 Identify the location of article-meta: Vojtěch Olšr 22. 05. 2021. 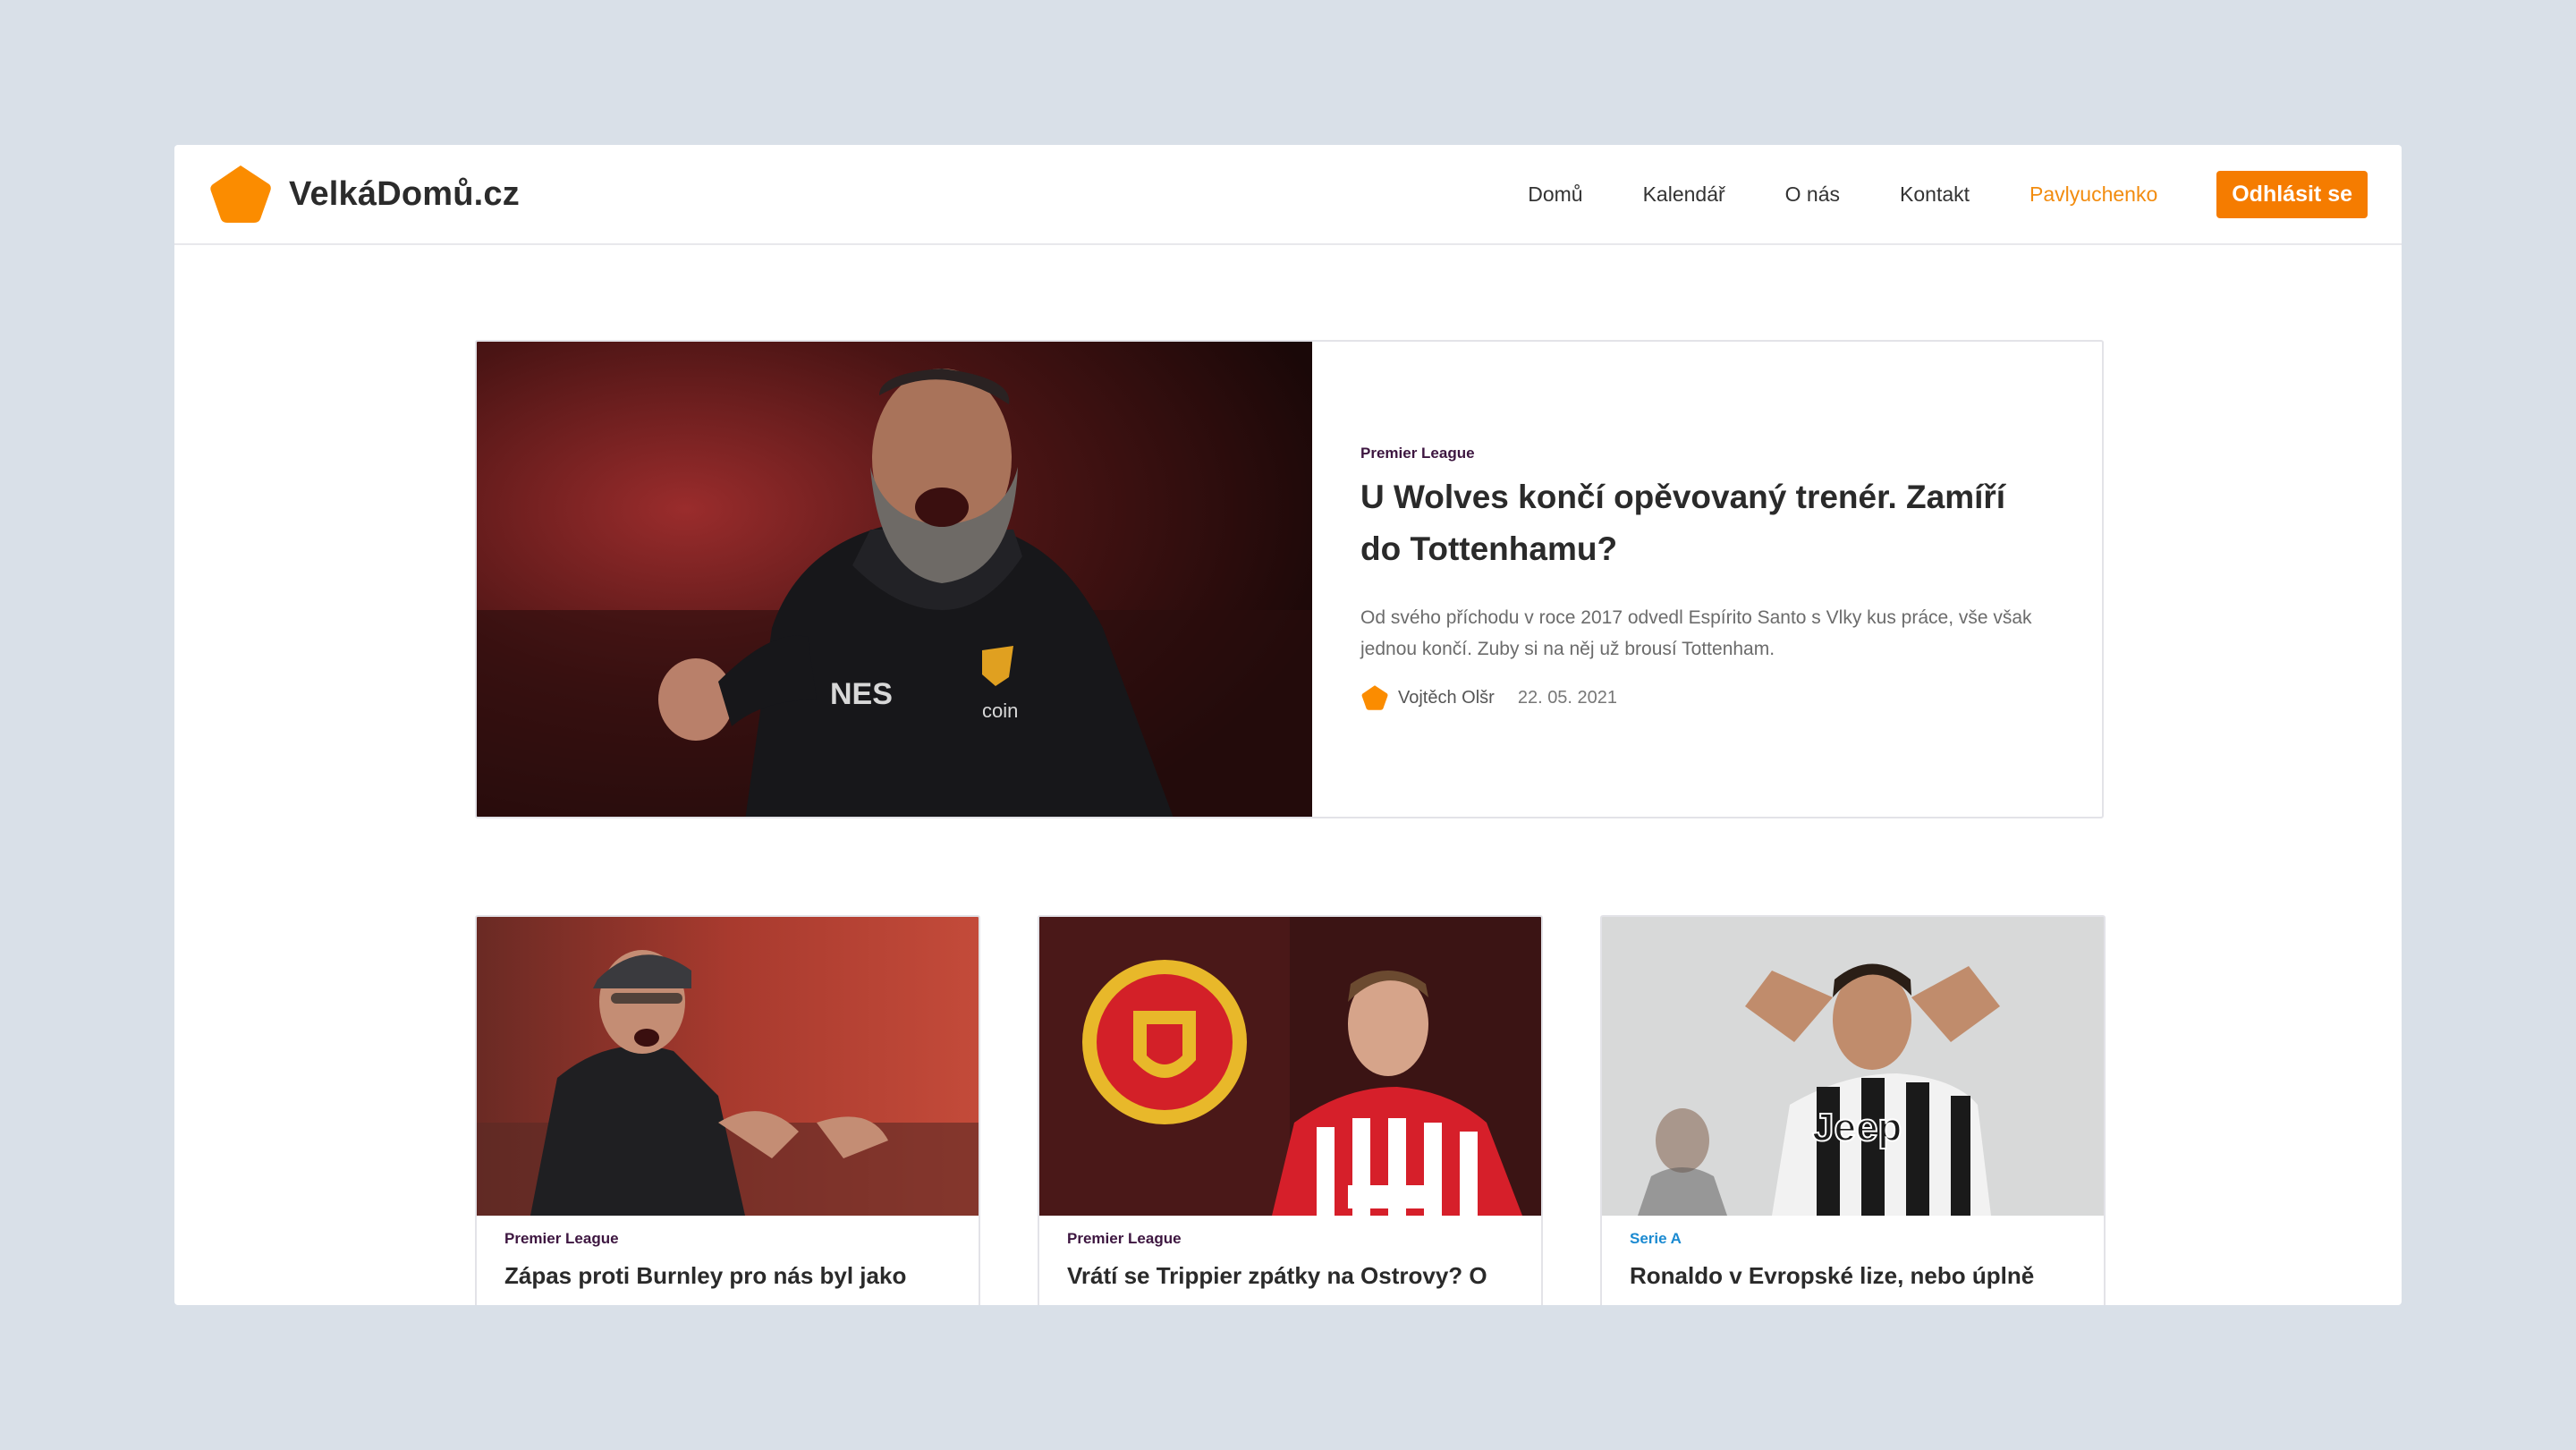
(1707, 697).